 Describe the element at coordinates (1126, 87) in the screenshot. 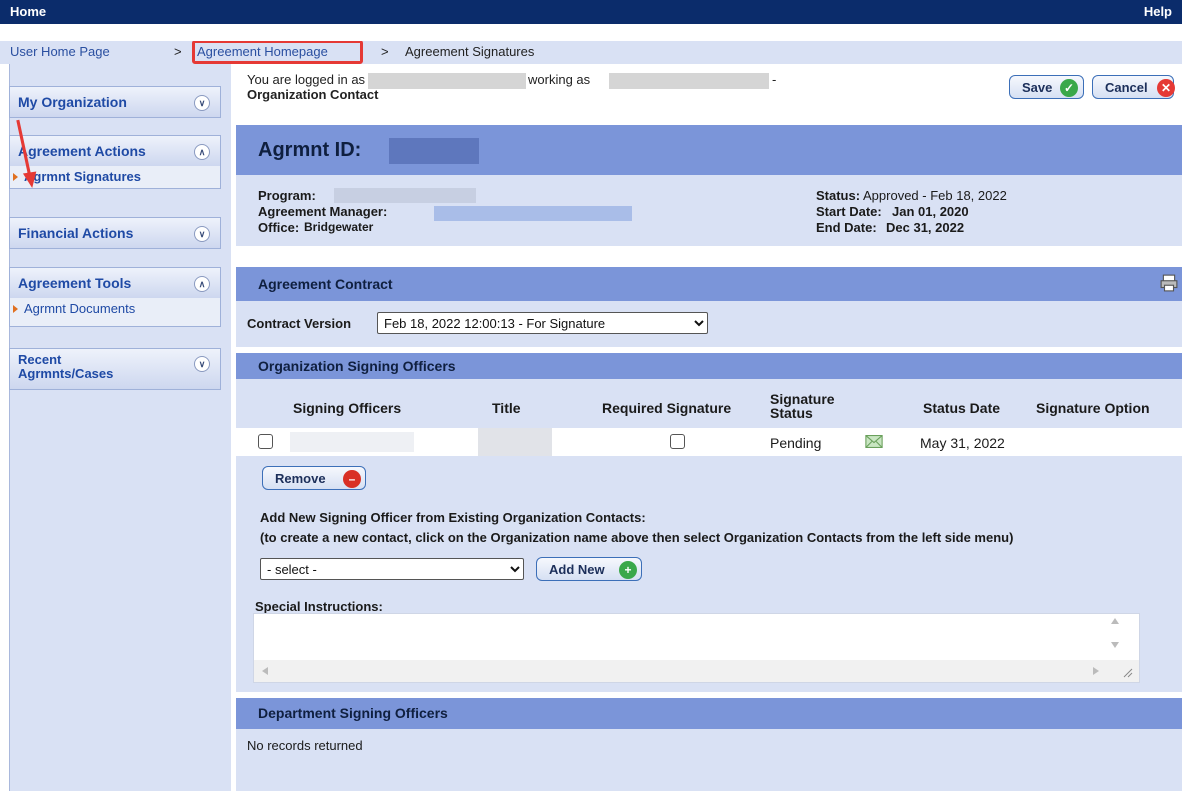

I see `cancel-label: Cancel` at that location.